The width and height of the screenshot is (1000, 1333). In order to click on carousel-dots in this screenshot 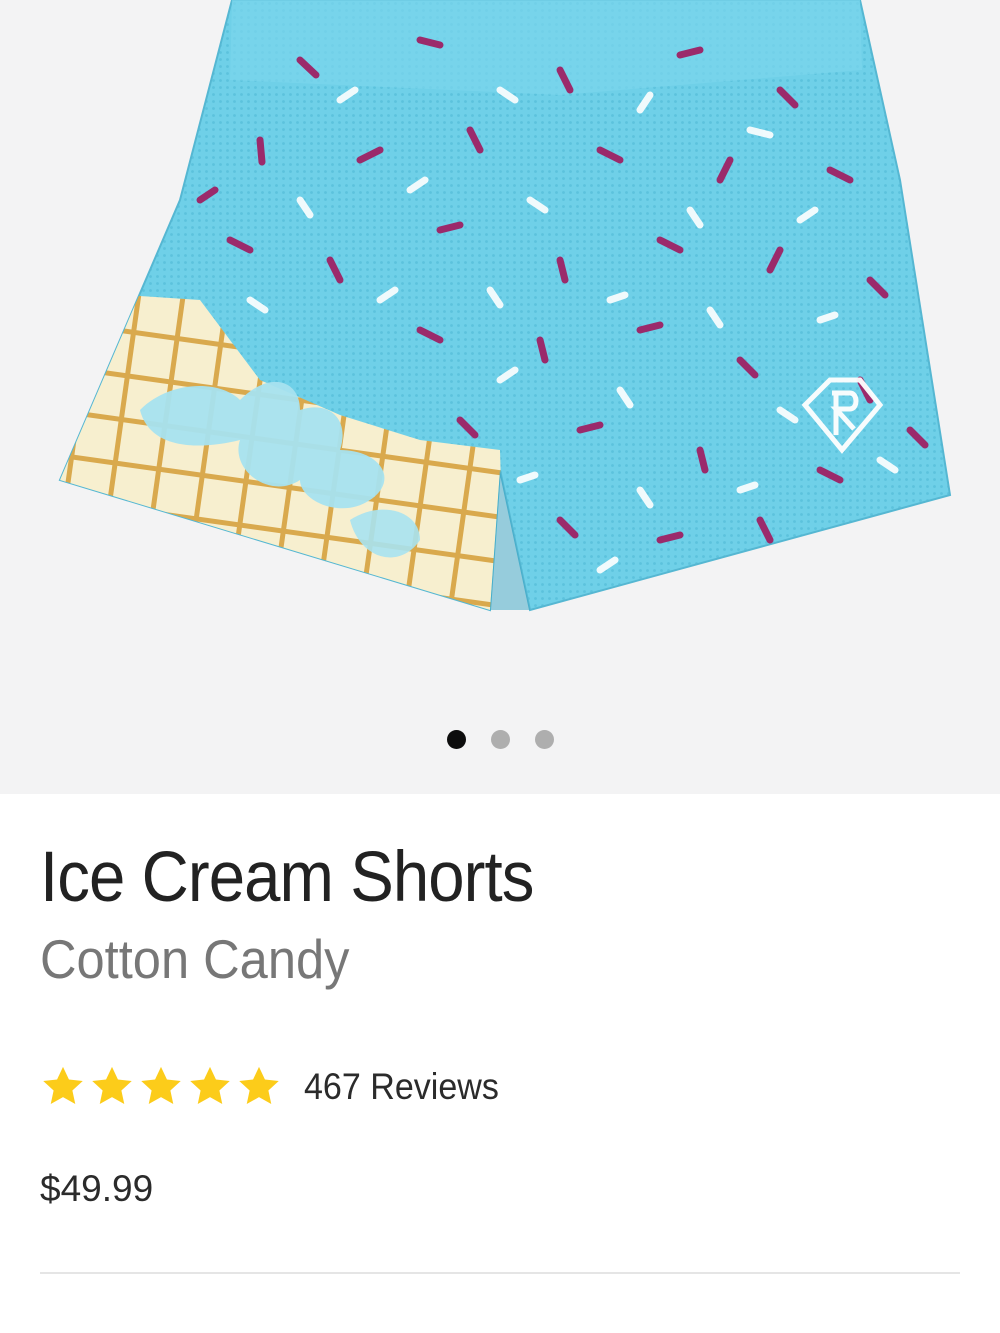, I will do `click(500, 739)`.